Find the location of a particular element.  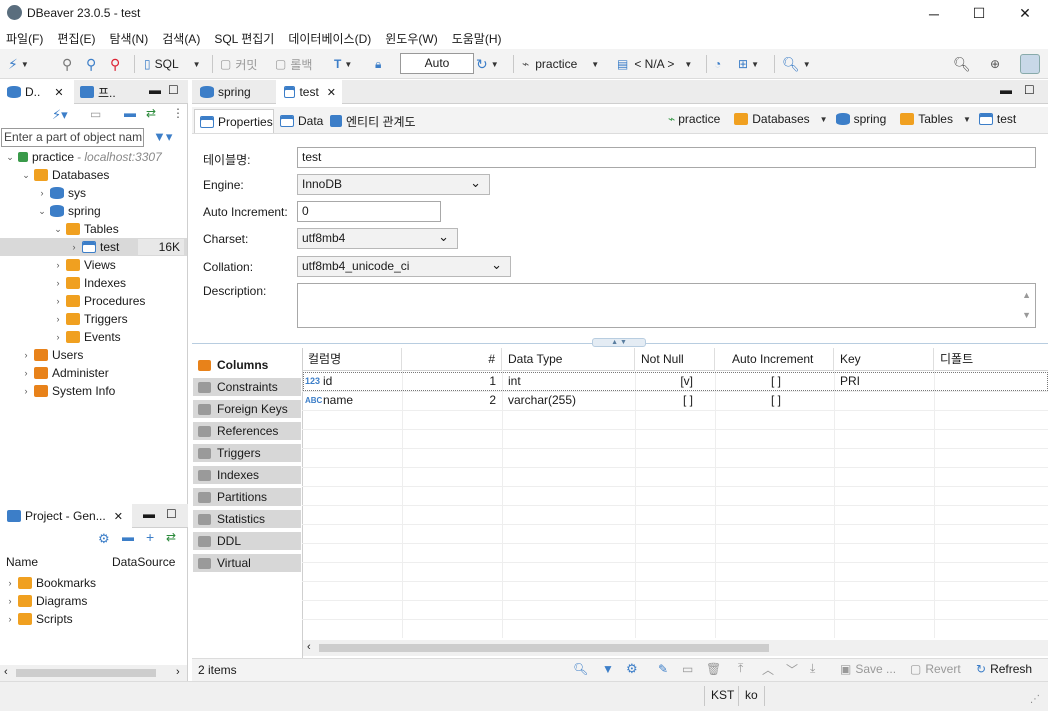

filter-icon: ▼ is located at coordinates (608, 669).